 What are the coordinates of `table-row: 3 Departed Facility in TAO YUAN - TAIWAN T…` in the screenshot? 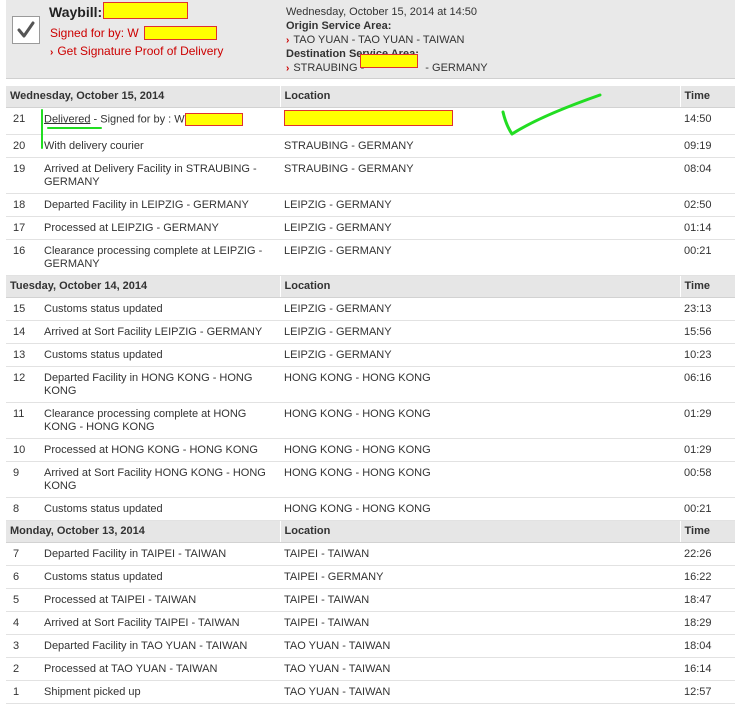 It's located at (370, 646).